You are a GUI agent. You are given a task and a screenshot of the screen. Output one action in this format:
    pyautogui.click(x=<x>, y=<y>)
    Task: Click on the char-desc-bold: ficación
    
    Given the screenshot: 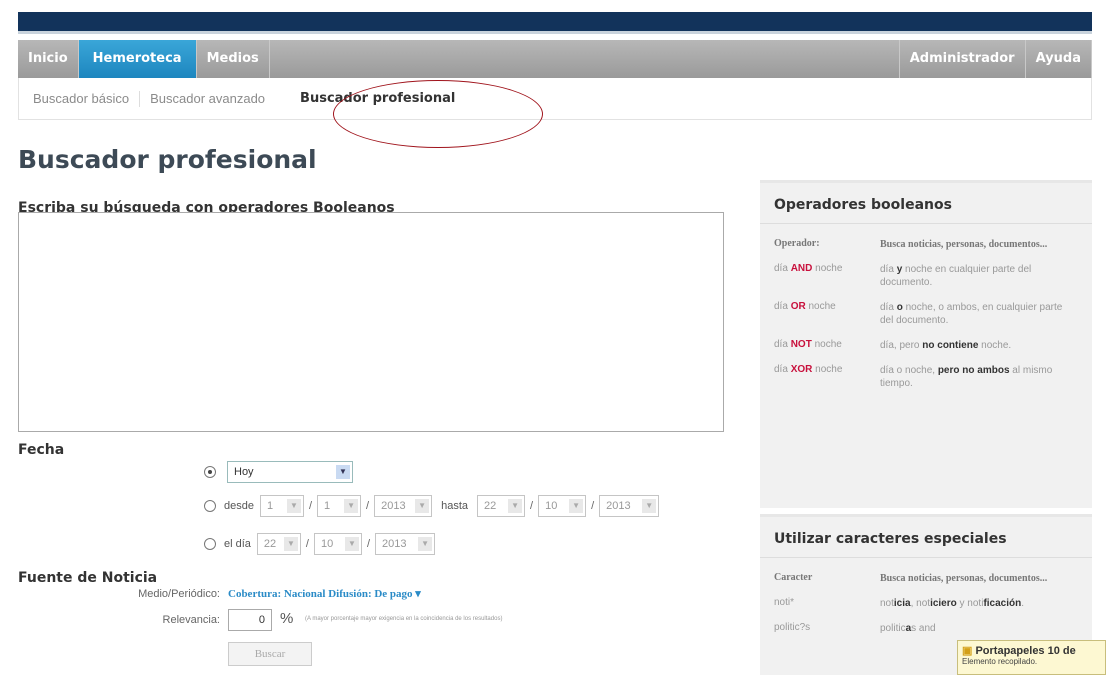 What is the action you would take?
    pyautogui.click(x=1002, y=603)
    